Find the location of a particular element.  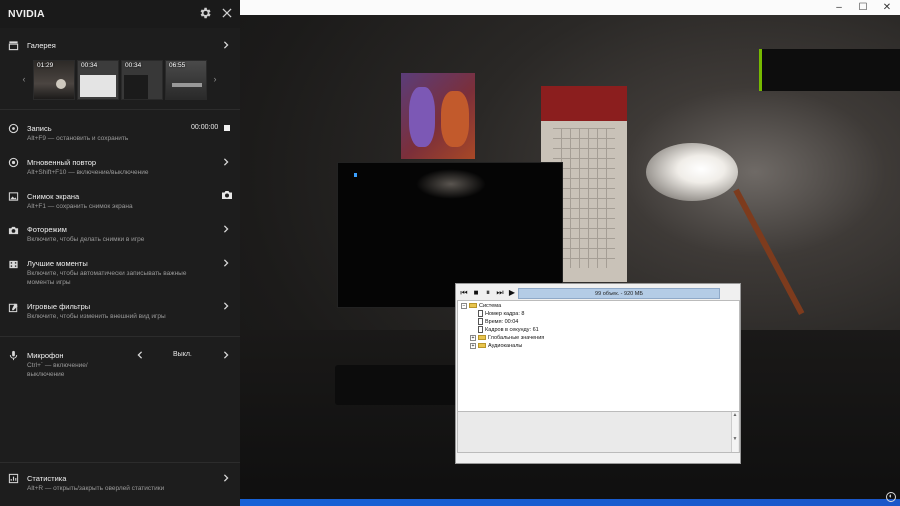

instant-replay-subtitle: Alt+Shift+F10 — включение/выключение is located at coordinates (88, 172).